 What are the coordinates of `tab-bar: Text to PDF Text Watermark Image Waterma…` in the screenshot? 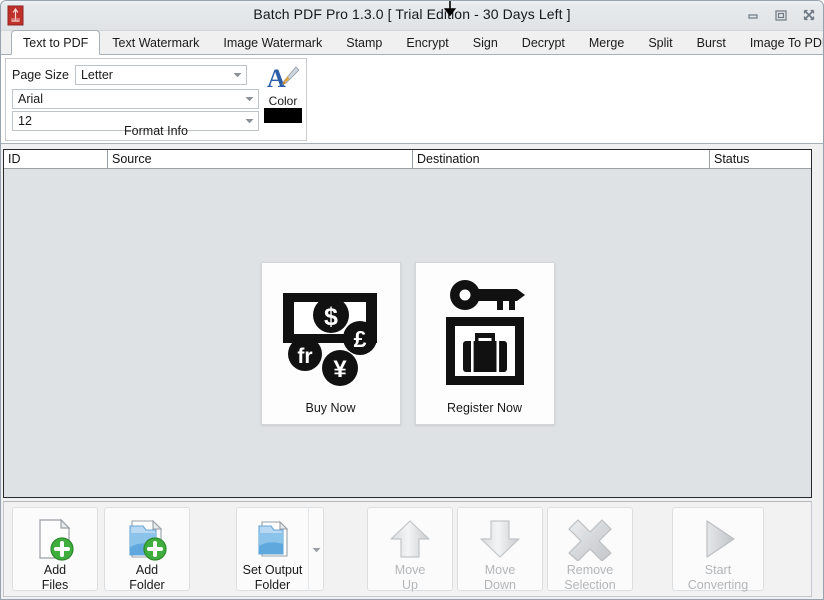 It's located at (412, 42).